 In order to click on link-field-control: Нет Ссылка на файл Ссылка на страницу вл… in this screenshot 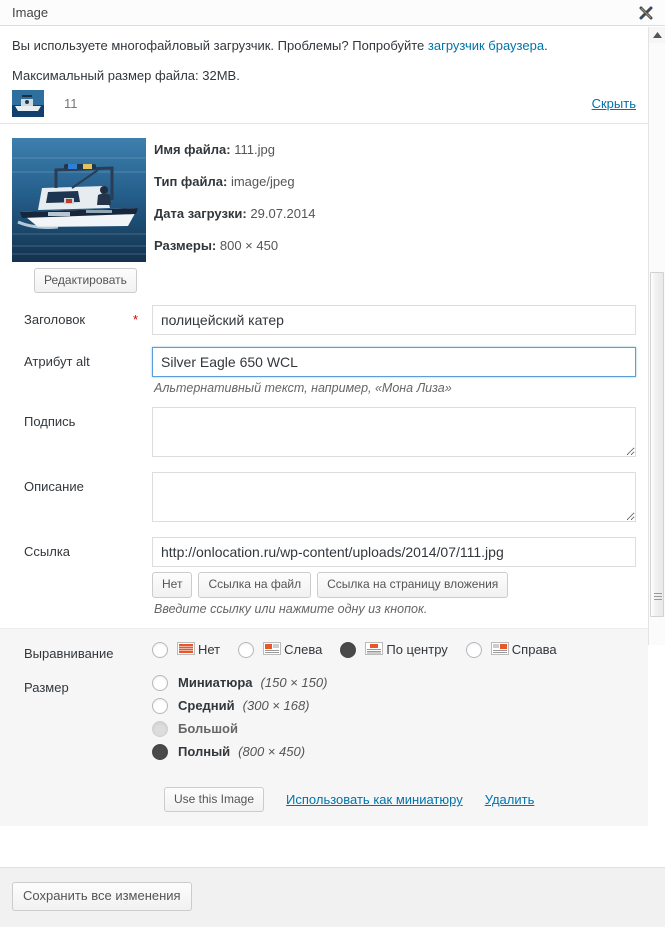, I will do `click(394, 576)`.